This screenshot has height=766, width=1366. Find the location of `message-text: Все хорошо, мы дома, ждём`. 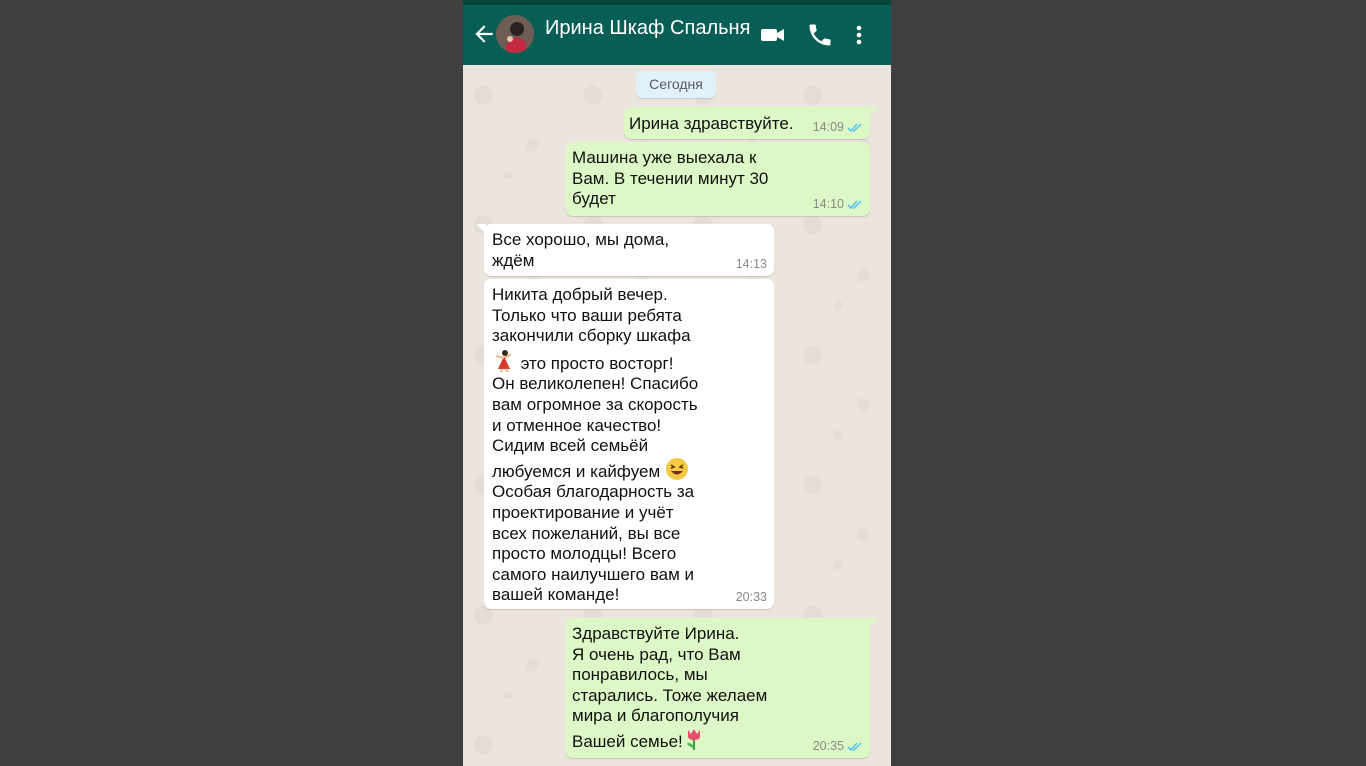

message-text: Все хорошо, мы дома, ждём is located at coordinates (581, 250).